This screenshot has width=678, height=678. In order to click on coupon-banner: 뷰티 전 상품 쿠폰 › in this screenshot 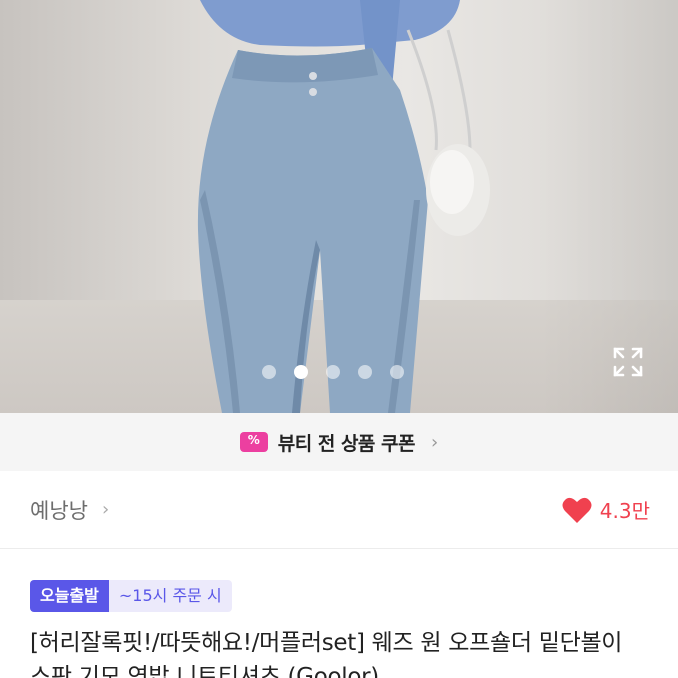, I will do `click(339, 442)`.